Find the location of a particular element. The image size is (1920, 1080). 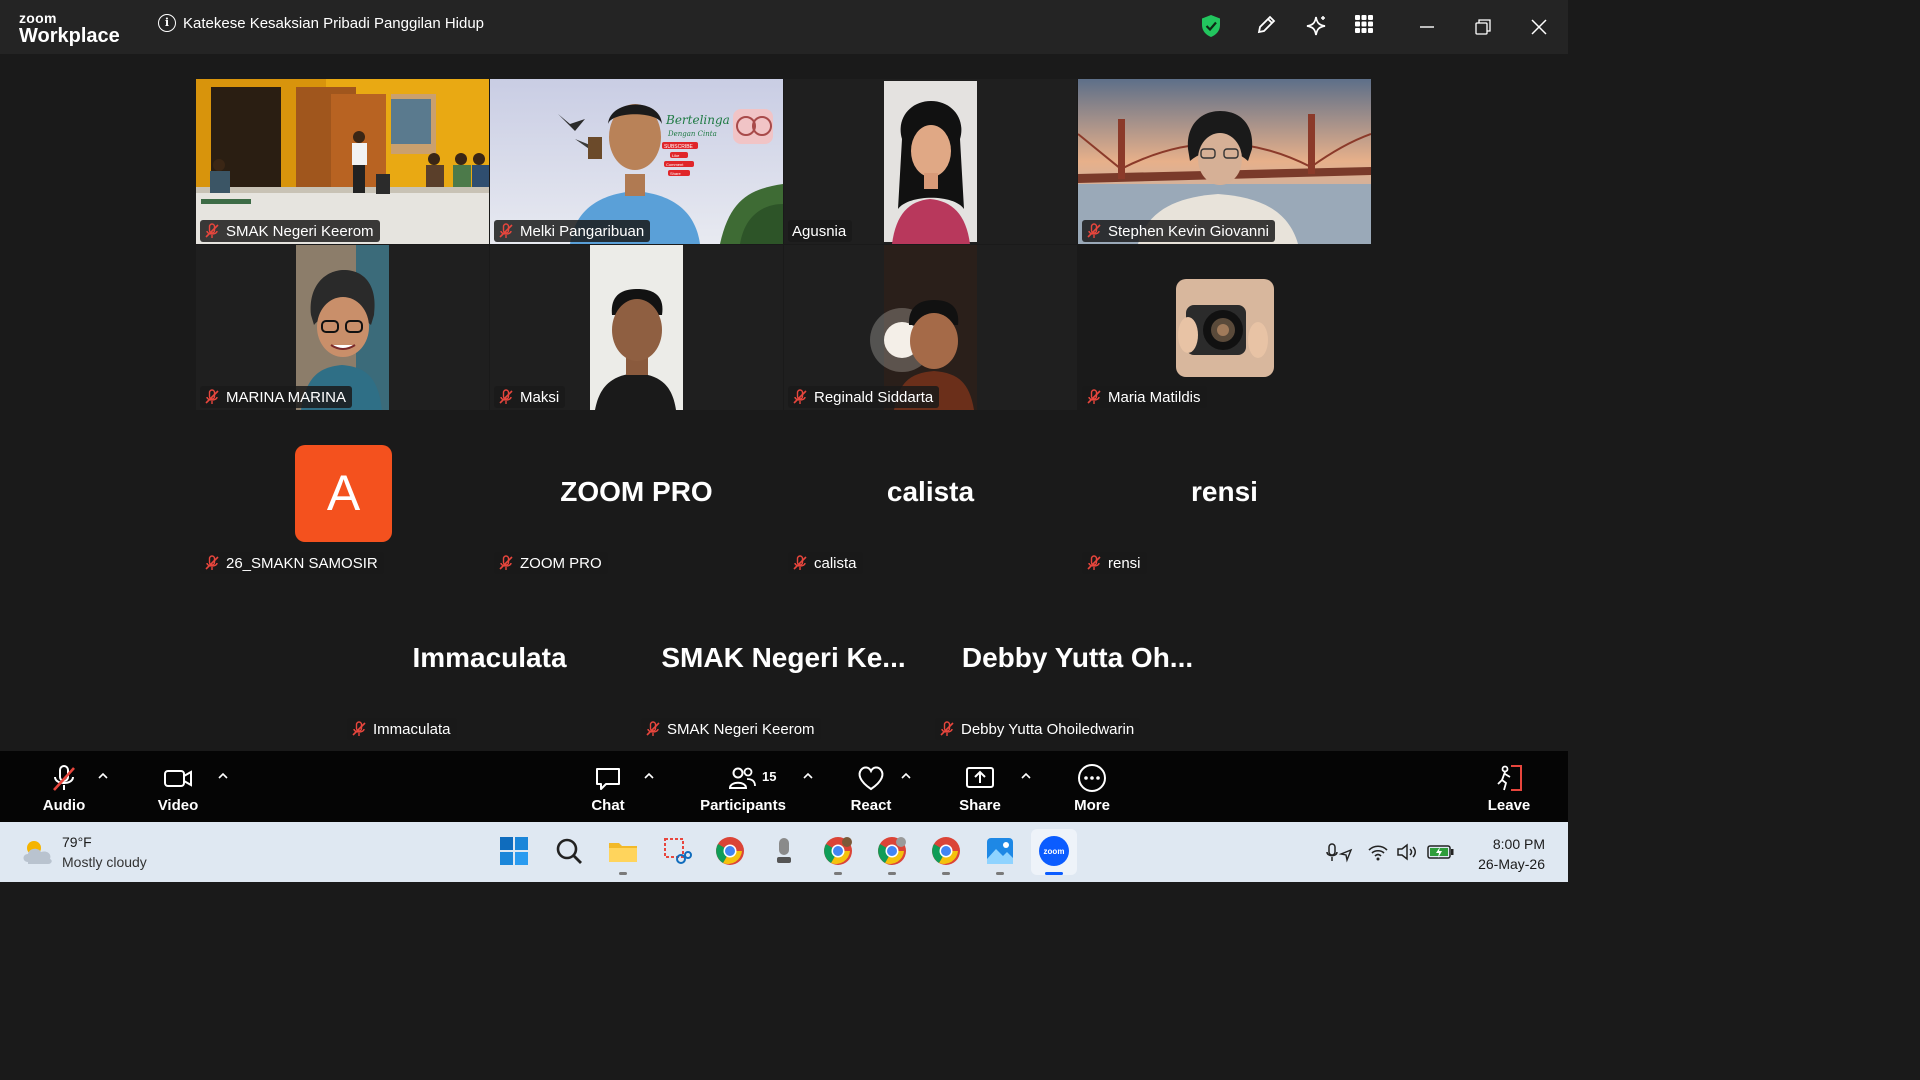

weather-cloudy-icon is located at coordinates (38, 852).